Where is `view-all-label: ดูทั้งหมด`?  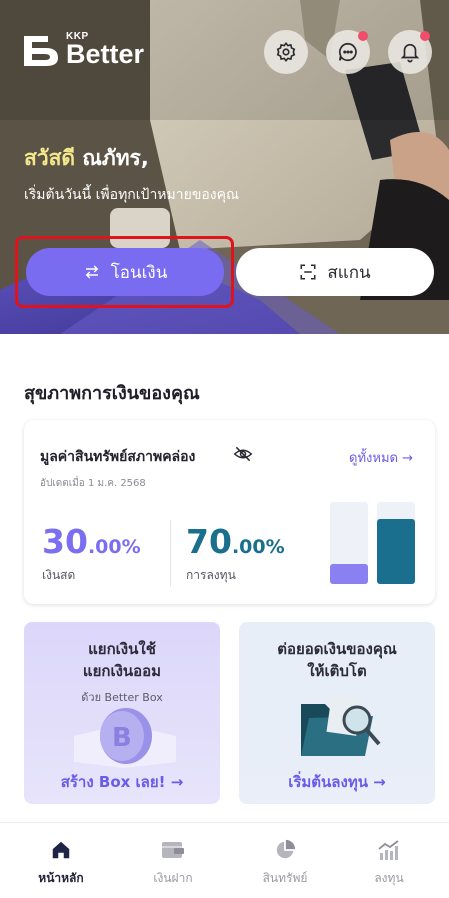
view-all-label: ดูทั้งหมด is located at coordinates (373, 458).